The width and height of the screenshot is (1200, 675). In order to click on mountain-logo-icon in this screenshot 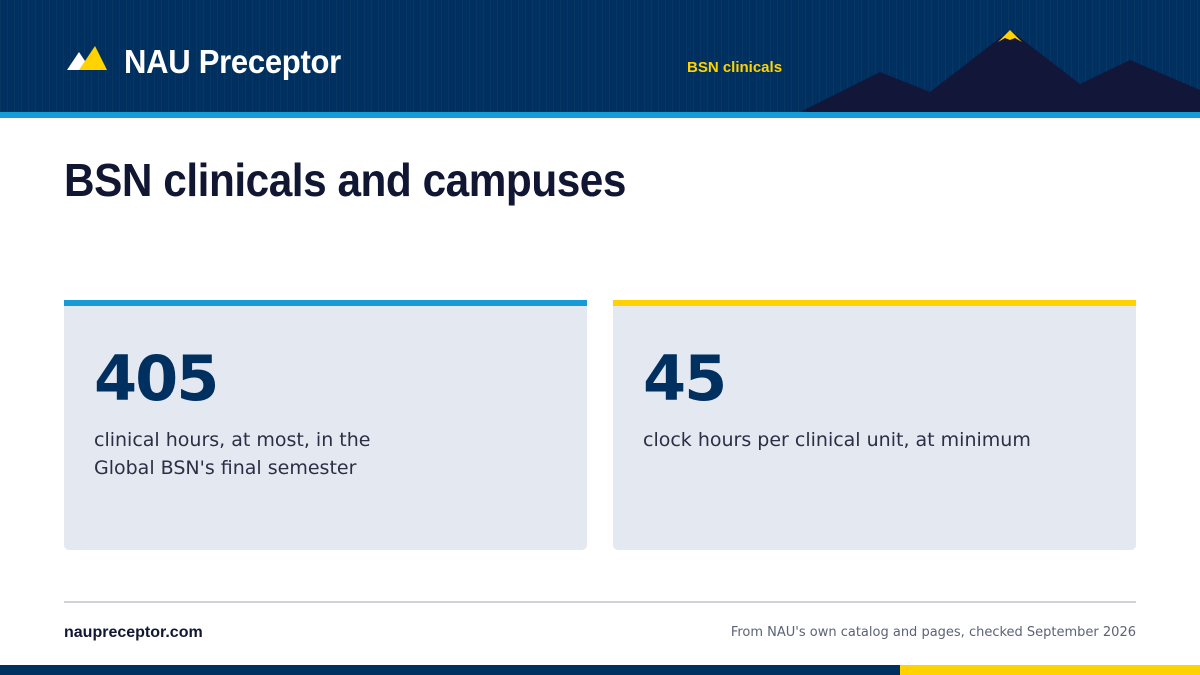, I will do `click(87, 58)`.